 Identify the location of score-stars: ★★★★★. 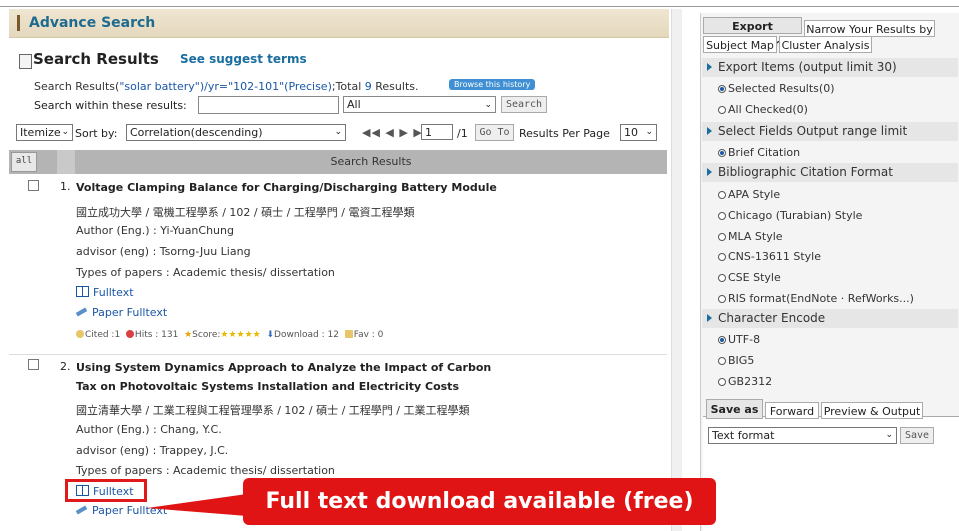
(240, 335).